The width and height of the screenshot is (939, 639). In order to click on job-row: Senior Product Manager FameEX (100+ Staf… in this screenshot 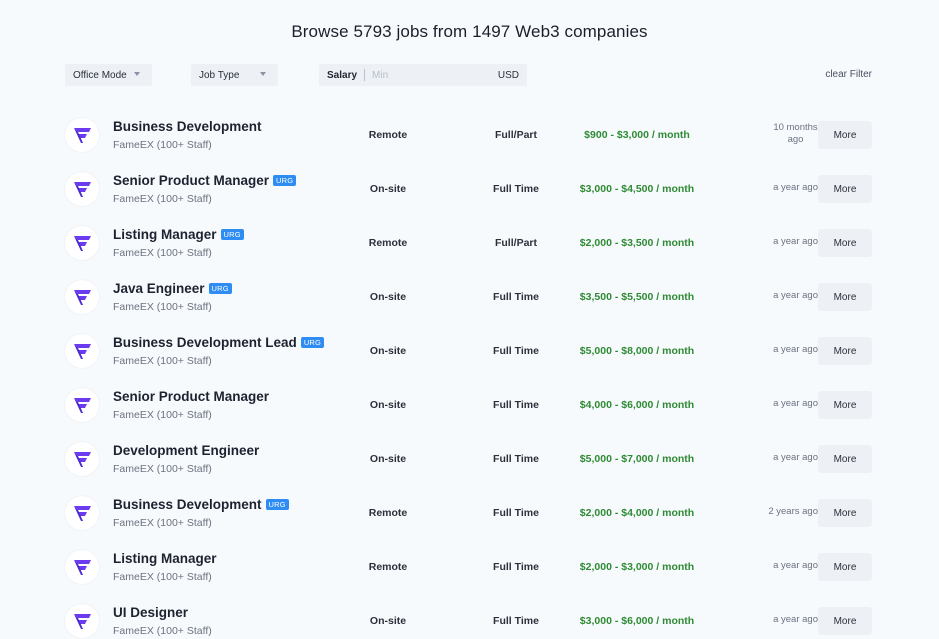, I will do `click(470, 405)`.